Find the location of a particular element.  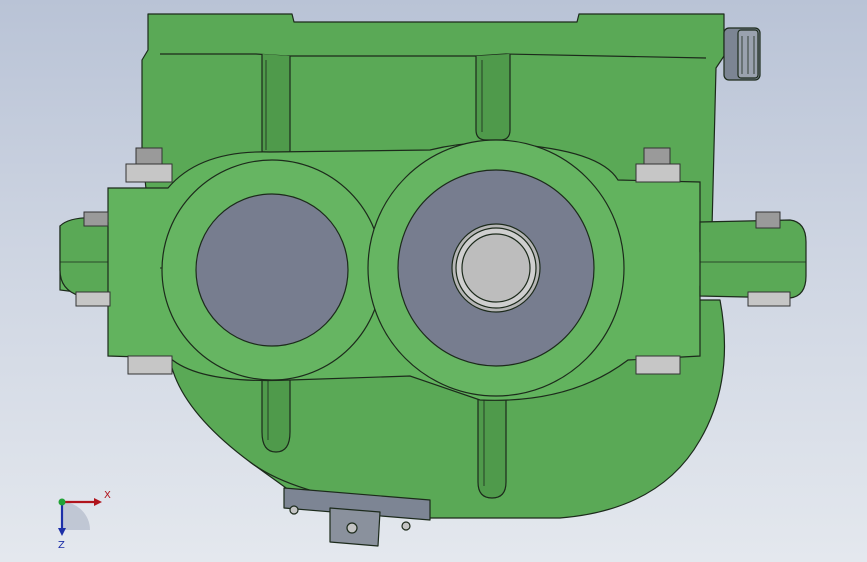

small-bore is located at coordinates (272, 270).